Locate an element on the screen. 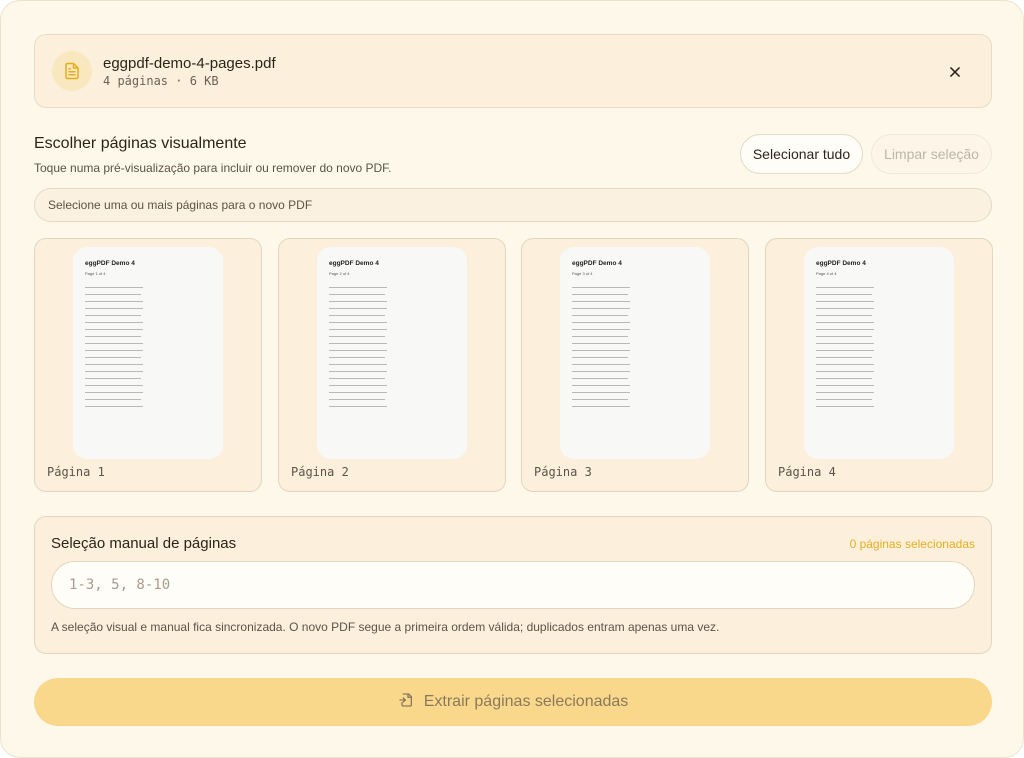 The image size is (1024, 758). extract-pages-button: Extrair páginas selecionadas is located at coordinates (513, 702).